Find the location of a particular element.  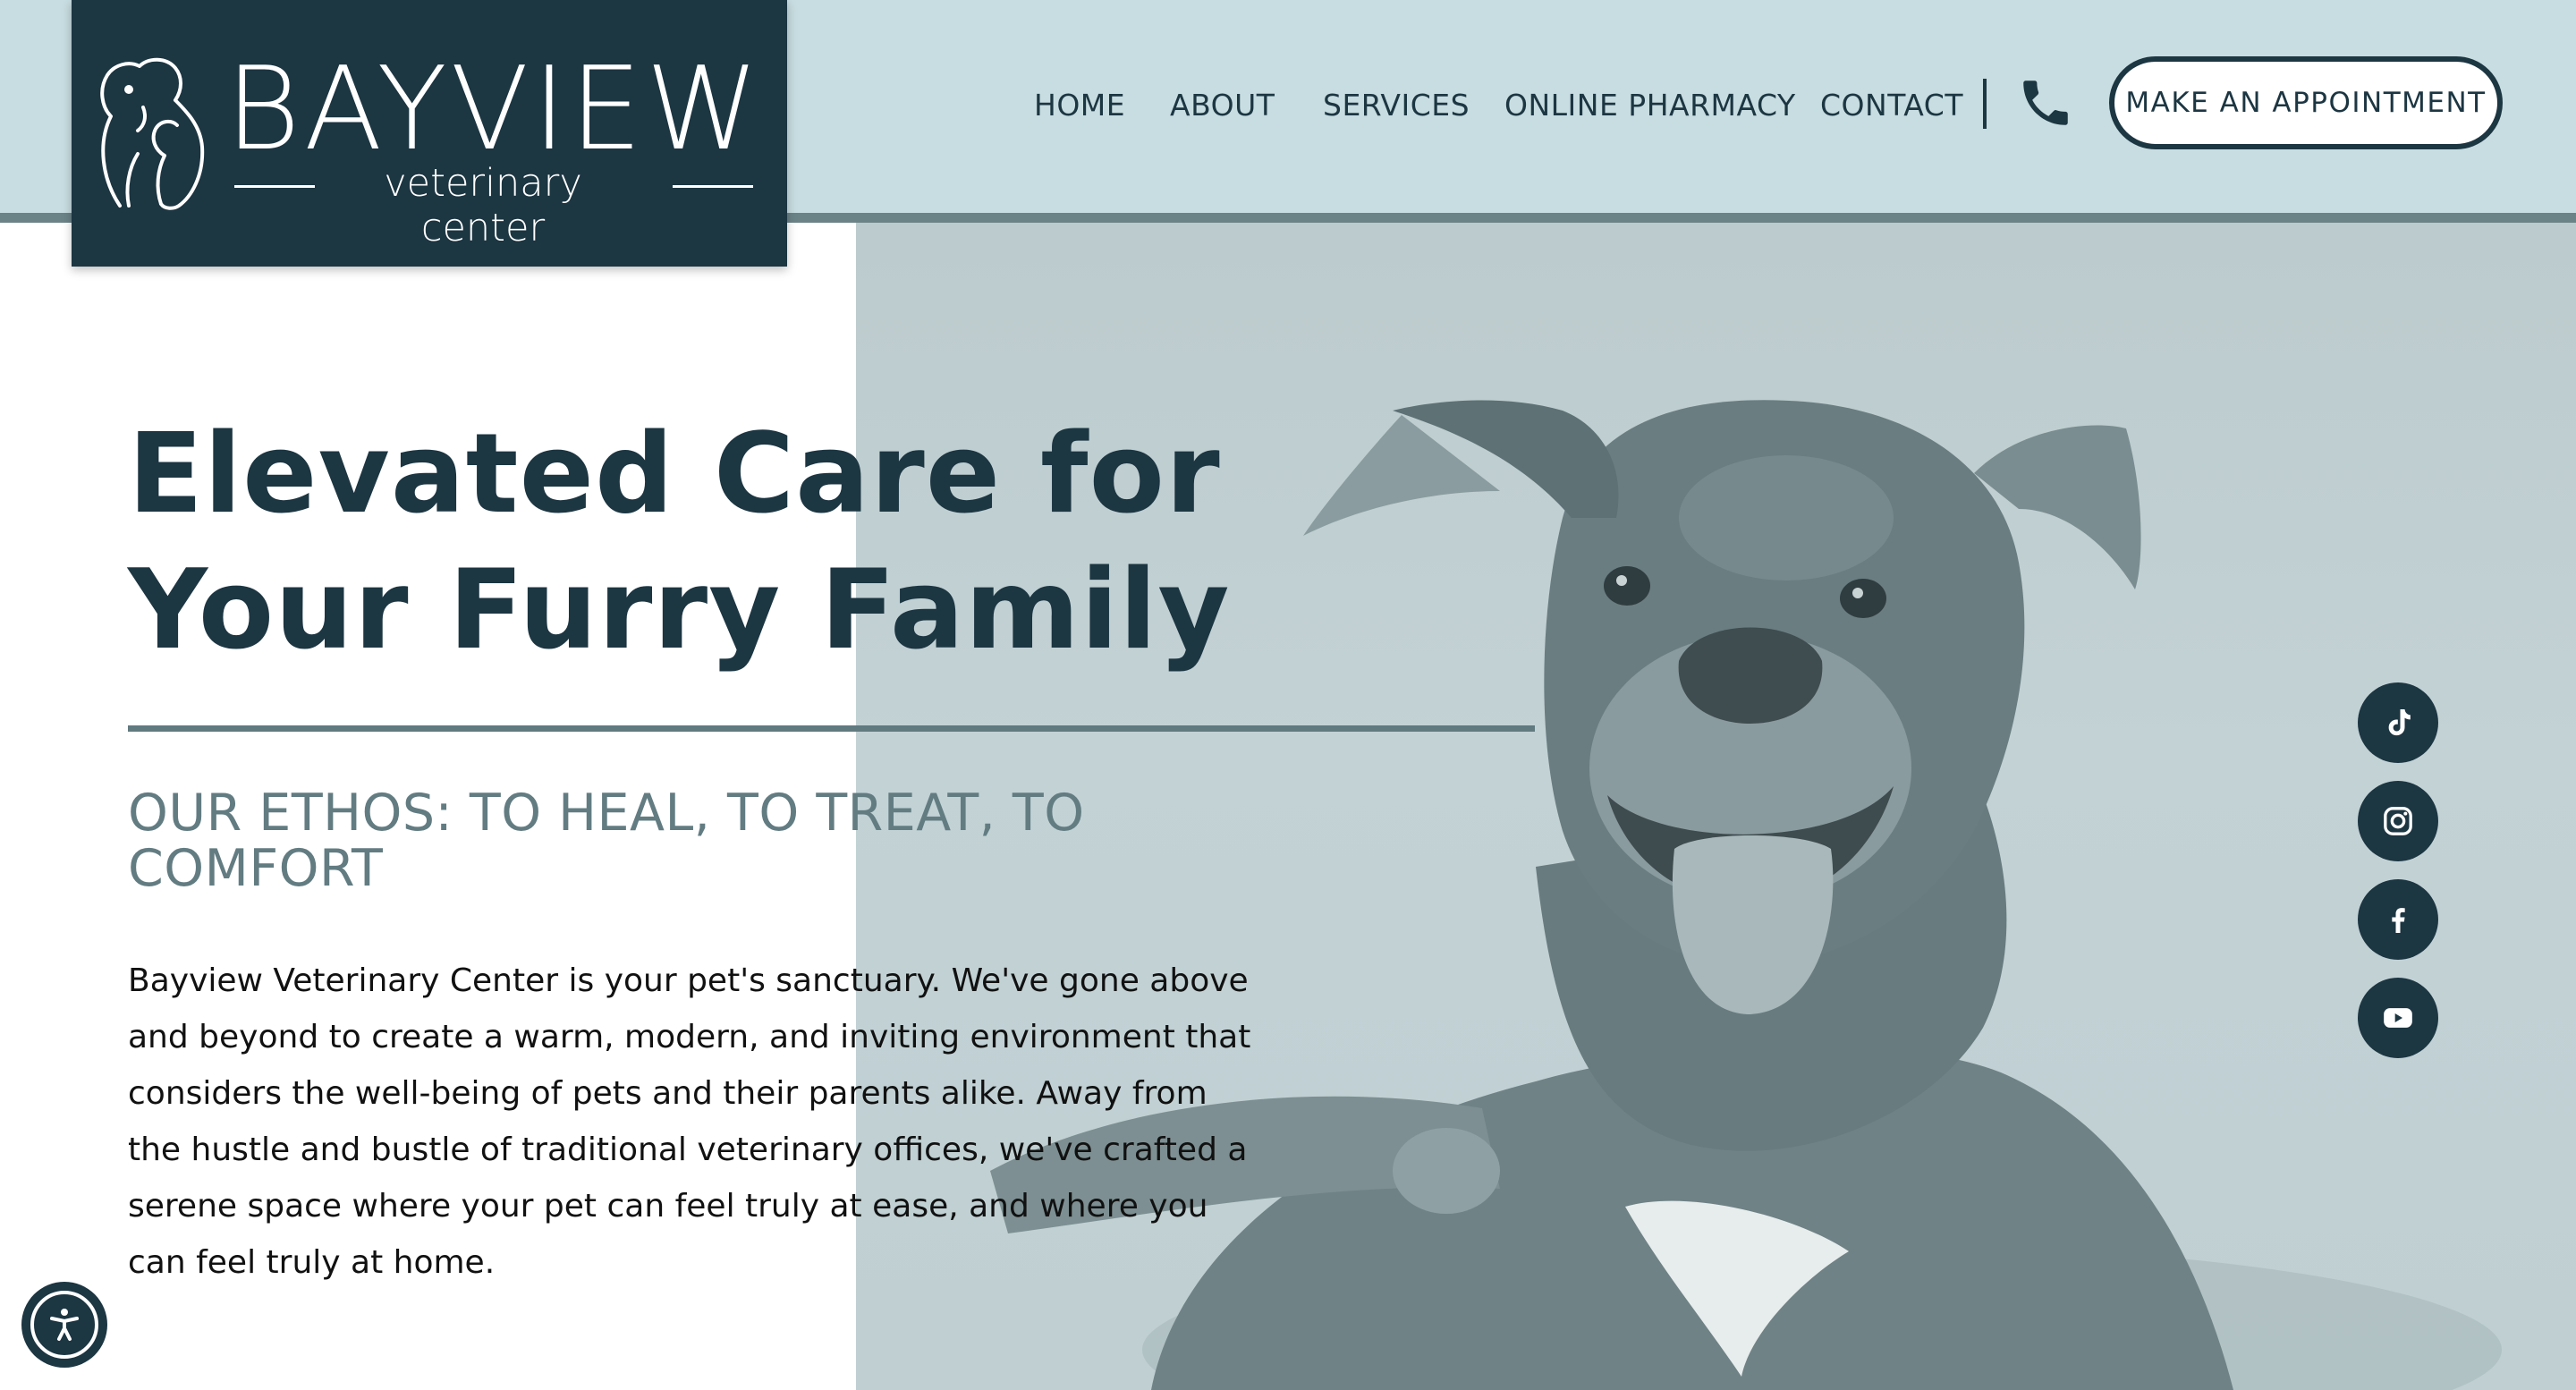

phone-icon is located at coordinates (2045, 102).